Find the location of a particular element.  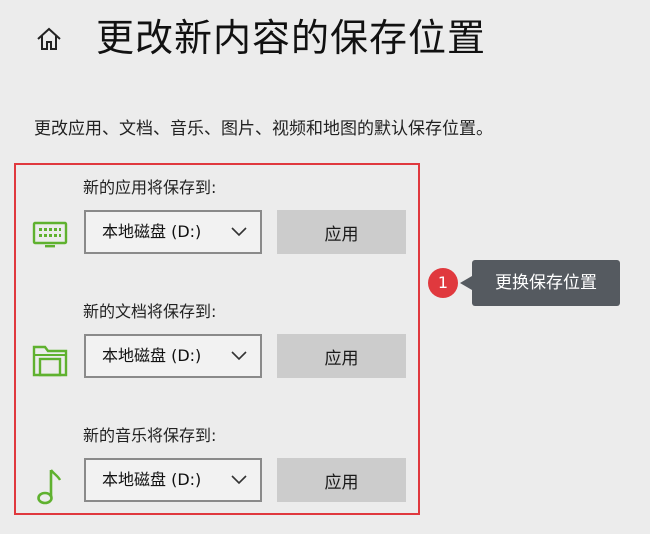

home-icon is located at coordinates (49, 39).